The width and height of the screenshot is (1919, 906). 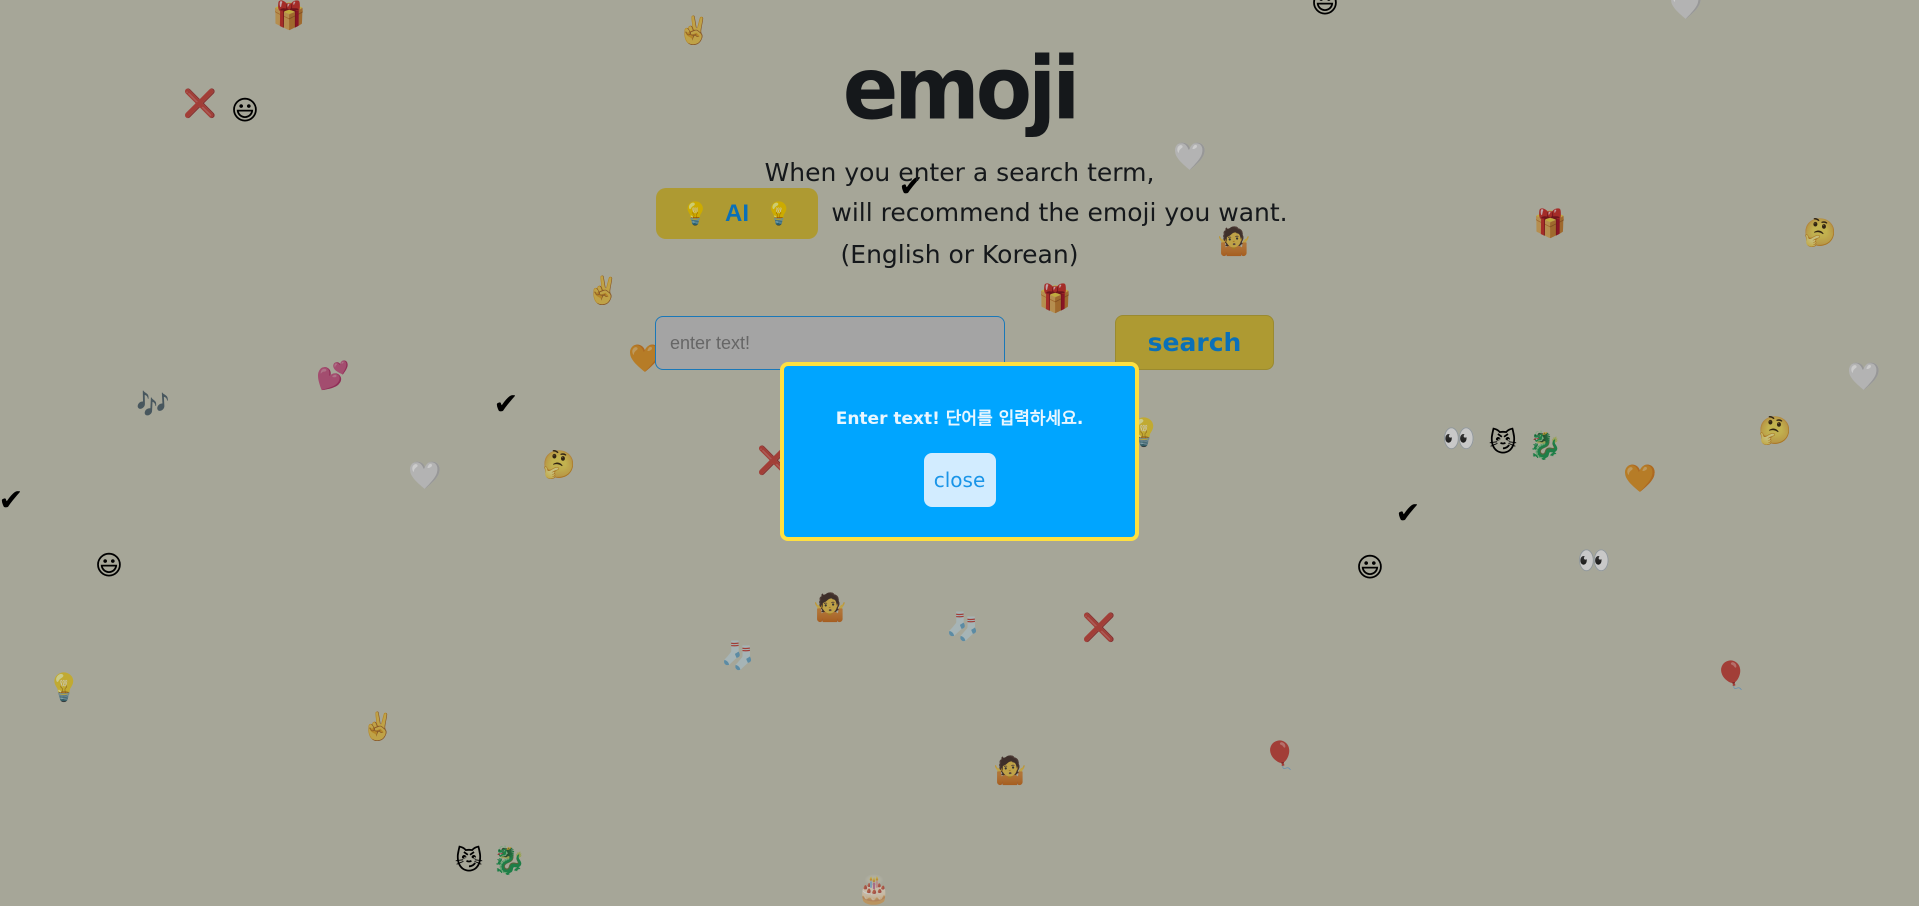 I want to click on description-line-1: When you enter a search term,, so click(x=959, y=172).